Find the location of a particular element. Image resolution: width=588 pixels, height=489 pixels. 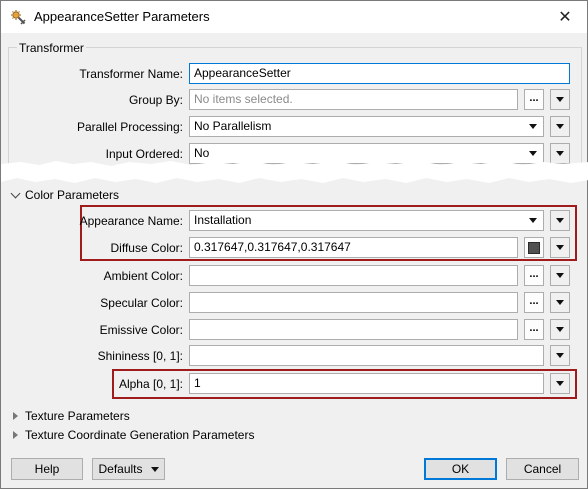

color-parameters-label: Color Parameters is located at coordinates (72, 195).